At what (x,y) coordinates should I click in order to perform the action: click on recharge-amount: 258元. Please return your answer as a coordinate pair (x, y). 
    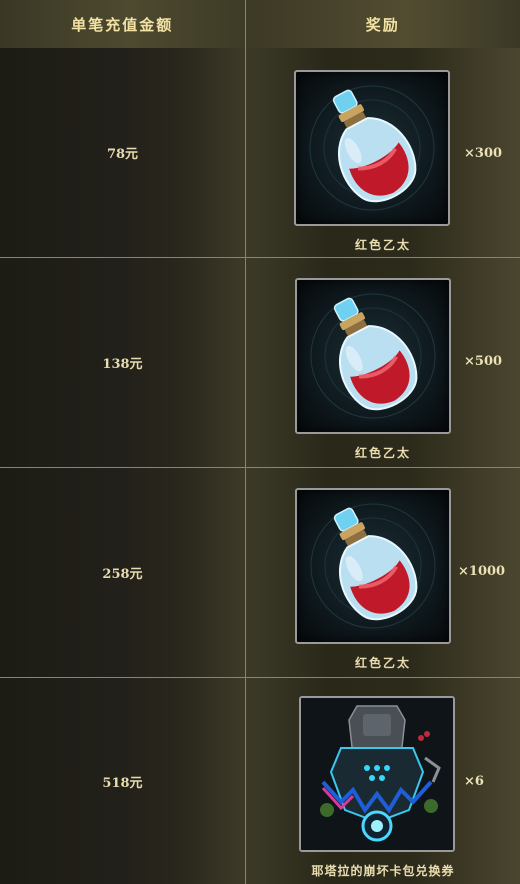
    Looking at the image, I should click on (123, 572).